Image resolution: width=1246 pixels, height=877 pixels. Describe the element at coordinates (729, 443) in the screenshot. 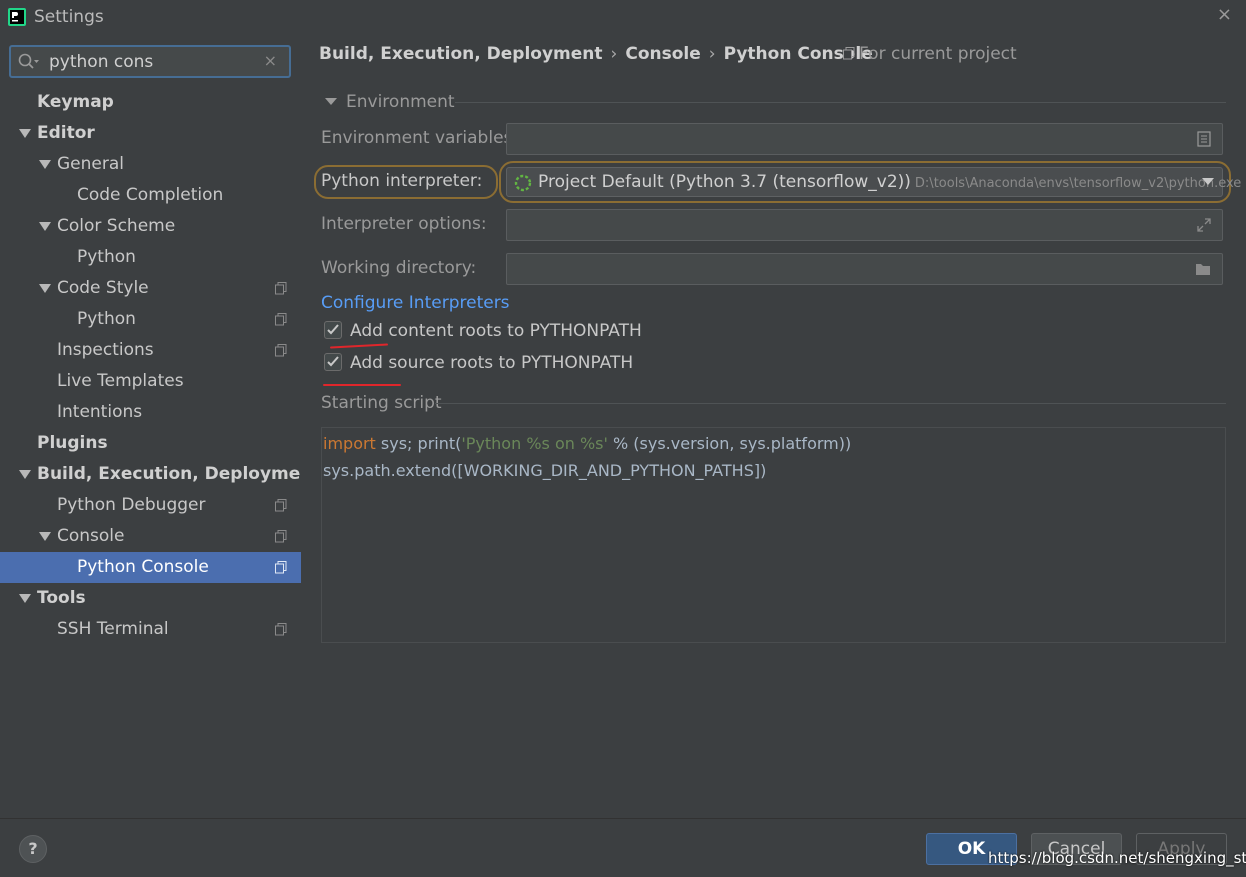

I see `script-code: % (sys.version, sys.platform))` at that location.